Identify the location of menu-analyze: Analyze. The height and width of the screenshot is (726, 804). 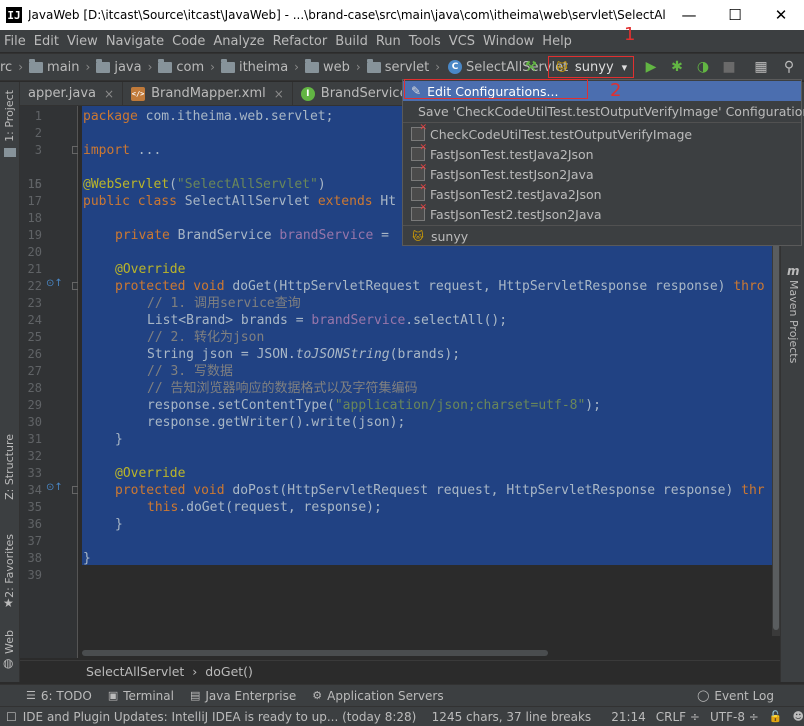
(240, 41).